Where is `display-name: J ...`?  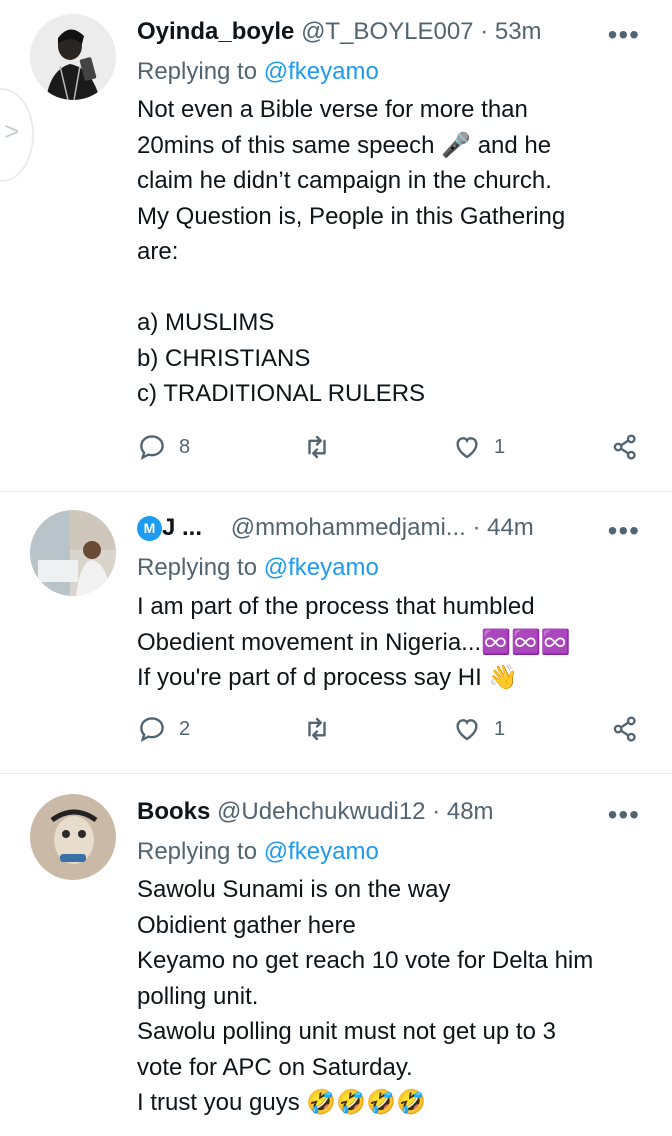 display-name: J ... is located at coordinates (182, 527).